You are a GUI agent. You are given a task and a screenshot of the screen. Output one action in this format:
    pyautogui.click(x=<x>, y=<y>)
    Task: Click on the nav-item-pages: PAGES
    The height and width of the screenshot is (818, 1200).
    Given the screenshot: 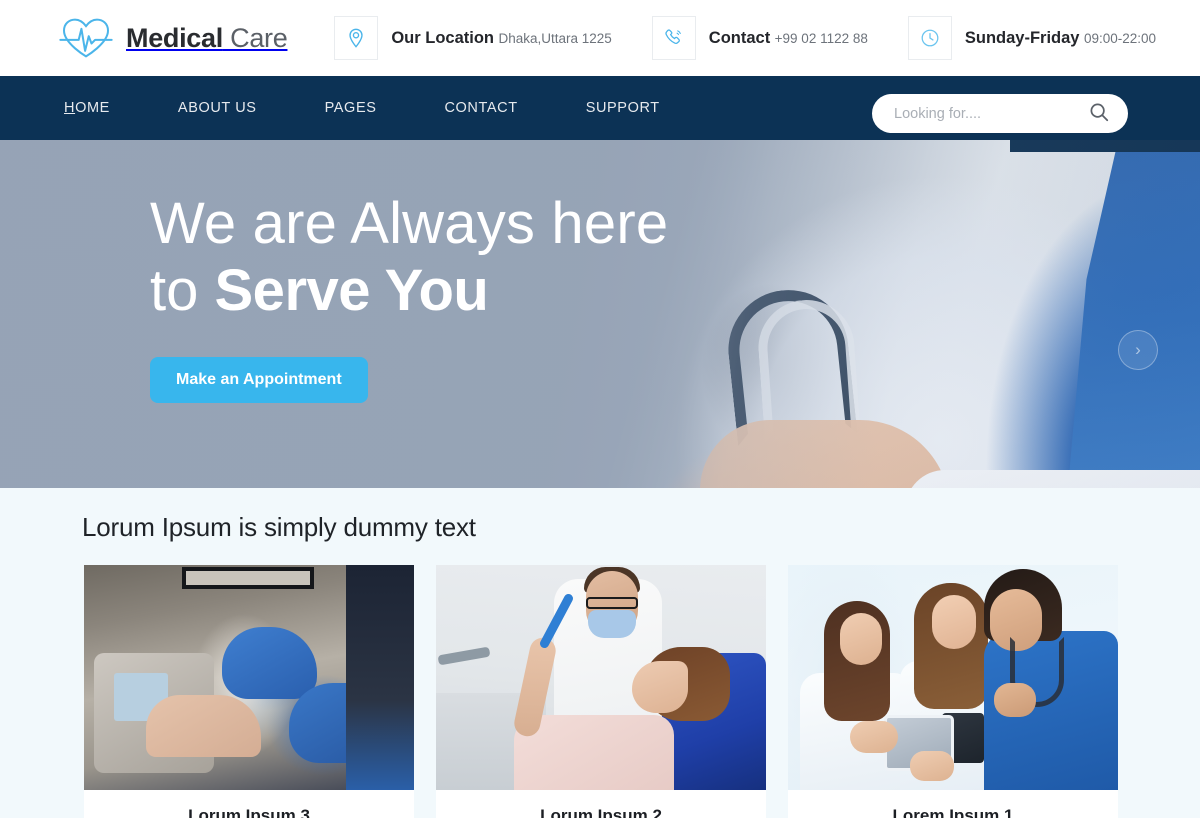 What is the action you would take?
    pyautogui.click(x=351, y=108)
    